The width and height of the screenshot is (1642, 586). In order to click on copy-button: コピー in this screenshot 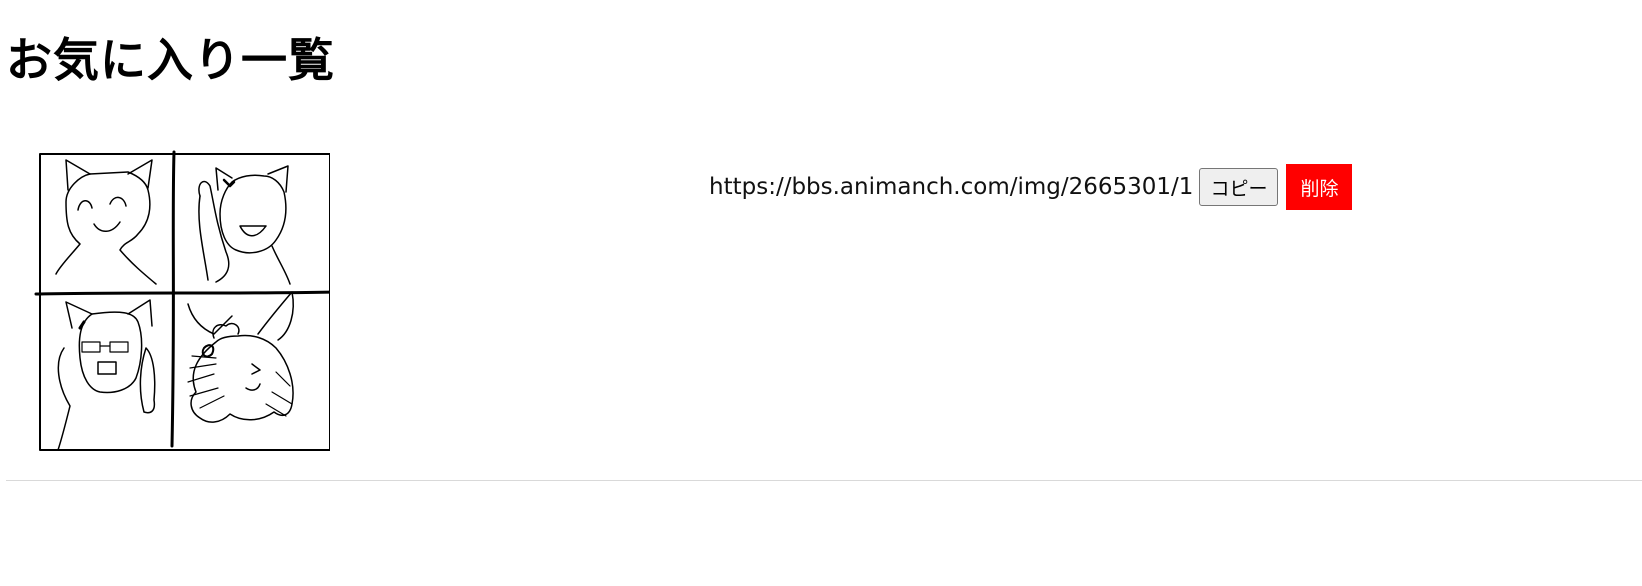, I will do `click(1239, 187)`.